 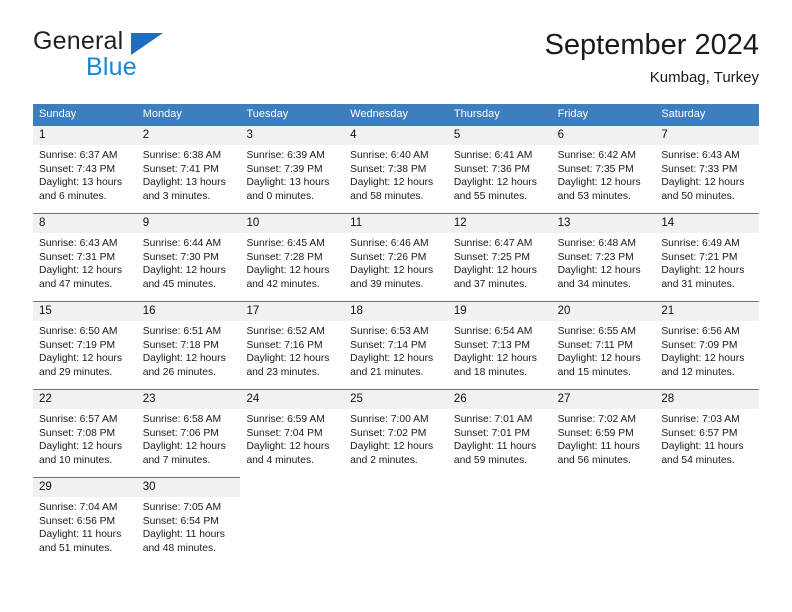 I want to click on daylight-text-line2: and 26 minutes., so click(x=179, y=372).